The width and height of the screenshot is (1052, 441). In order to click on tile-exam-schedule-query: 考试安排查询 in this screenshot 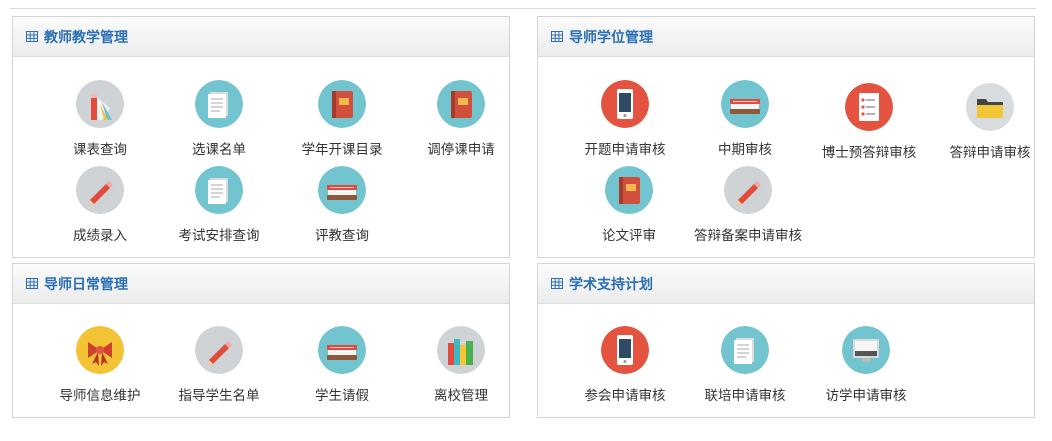, I will do `click(219, 205)`.